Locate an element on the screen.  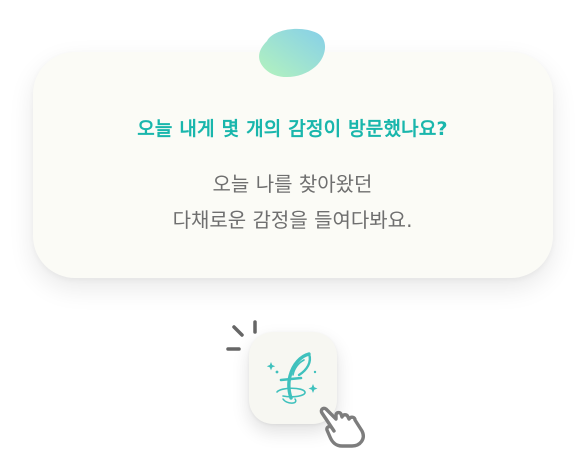
dialog-title: 오늘 내게 몇 개의 감정이 방문했나요? is located at coordinates (292, 129).